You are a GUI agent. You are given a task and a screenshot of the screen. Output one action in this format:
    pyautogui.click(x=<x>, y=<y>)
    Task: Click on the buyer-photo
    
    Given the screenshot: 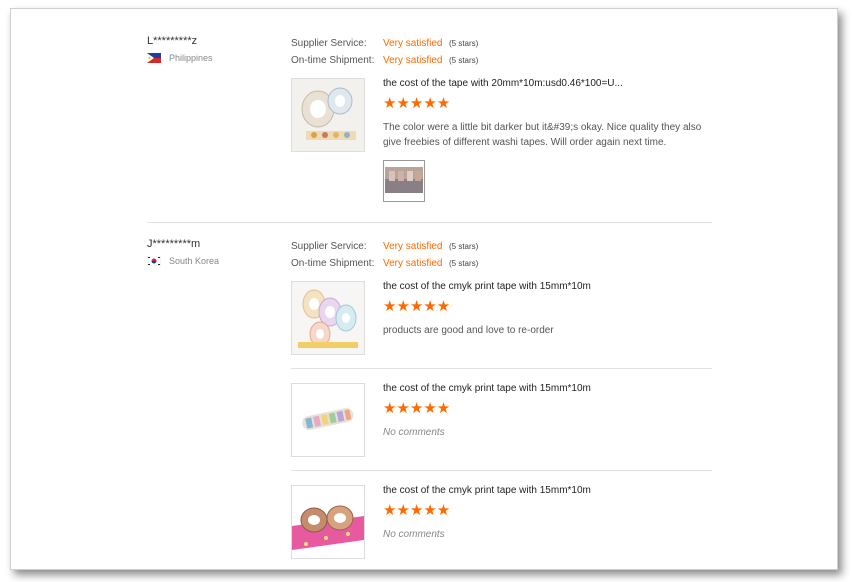 What is the action you would take?
    pyautogui.click(x=404, y=181)
    